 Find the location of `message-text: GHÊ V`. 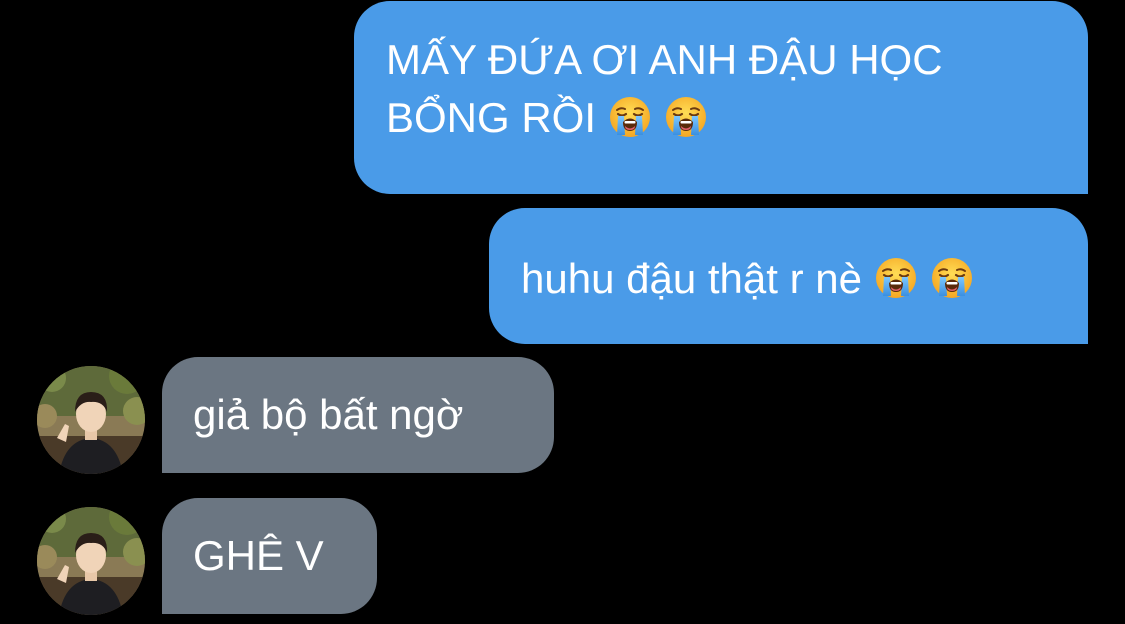

message-text: GHÊ V is located at coordinates (258, 555).